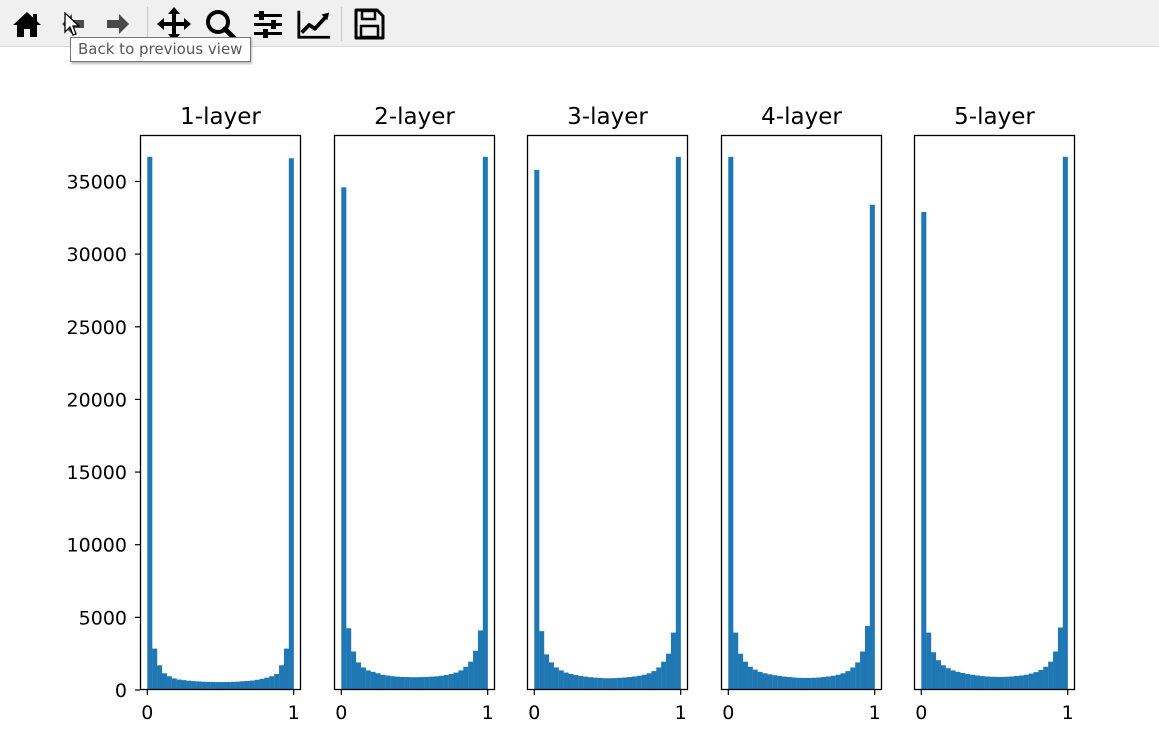 The width and height of the screenshot is (1159, 754). Describe the element at coordinates (121, 691) in the screenshot. I see `y-tick-label: 0` at that location.